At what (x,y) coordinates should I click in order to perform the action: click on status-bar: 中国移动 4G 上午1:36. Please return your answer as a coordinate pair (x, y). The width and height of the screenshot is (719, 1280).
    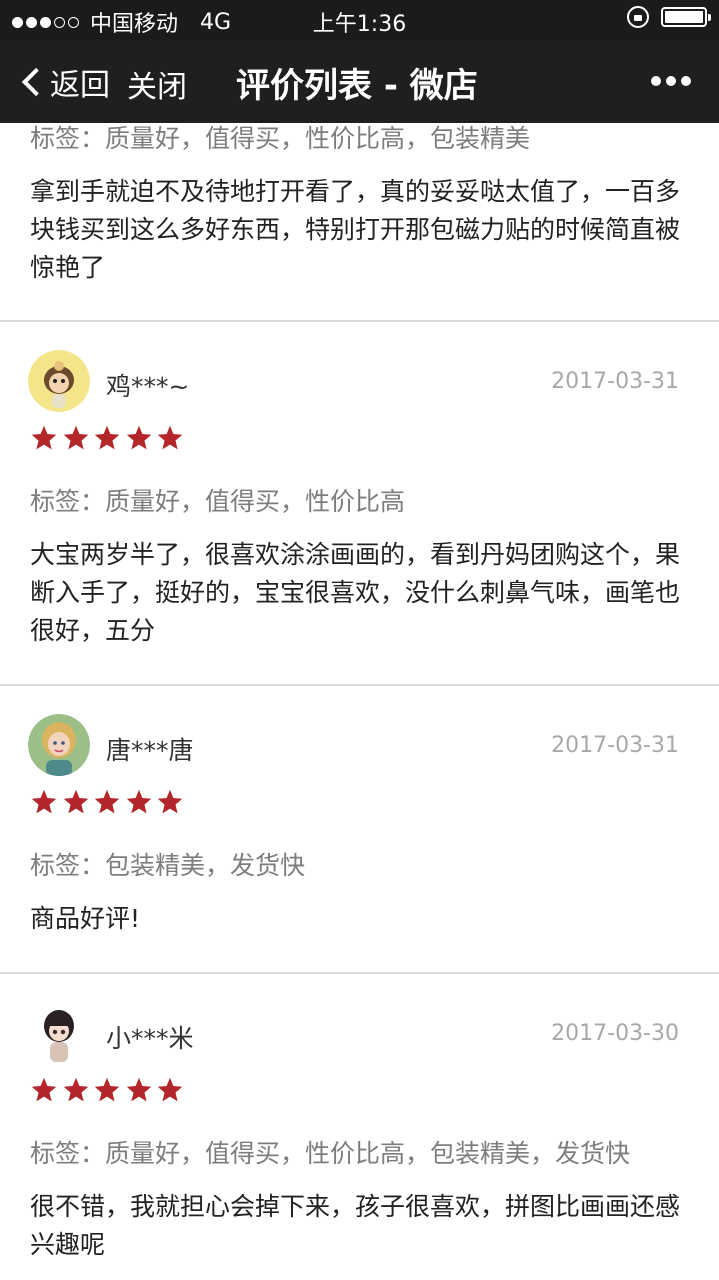
    Looking at the image, I should click on (359, 20).